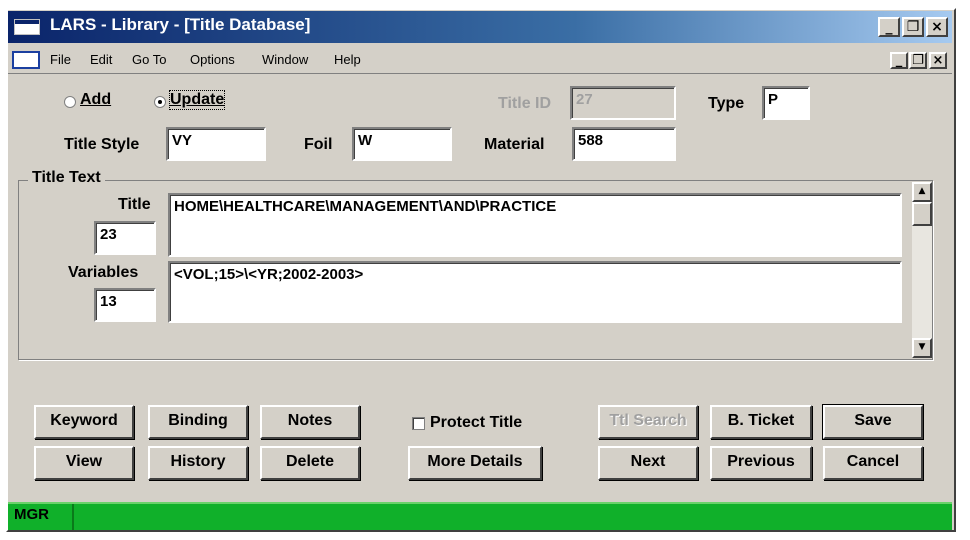 The height and width of the screenshot is (540, 970). I want to click on binding-button: Binding, so click(198, 422).